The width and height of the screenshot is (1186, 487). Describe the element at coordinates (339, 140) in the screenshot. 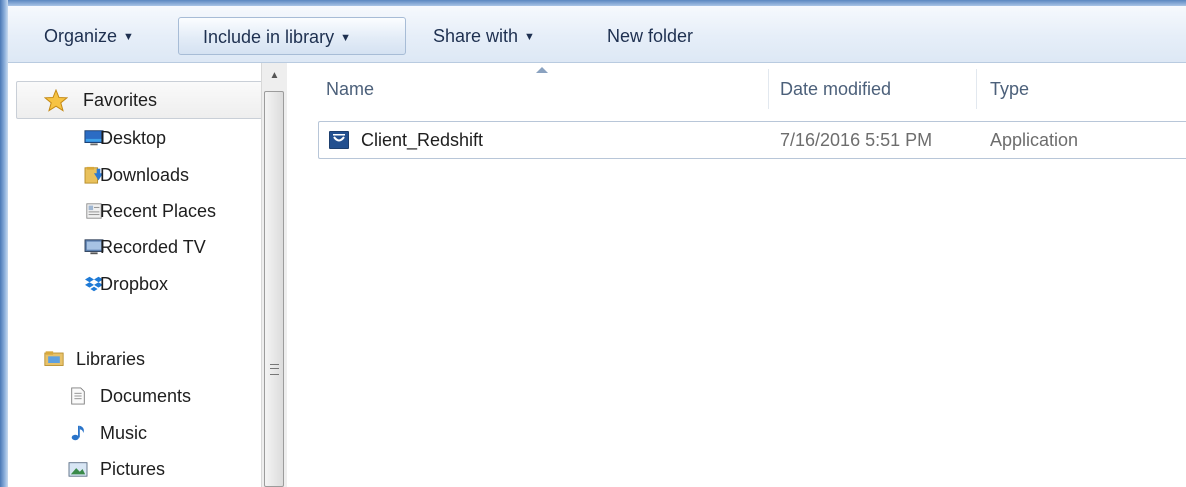

I see `application-icon` at that location.